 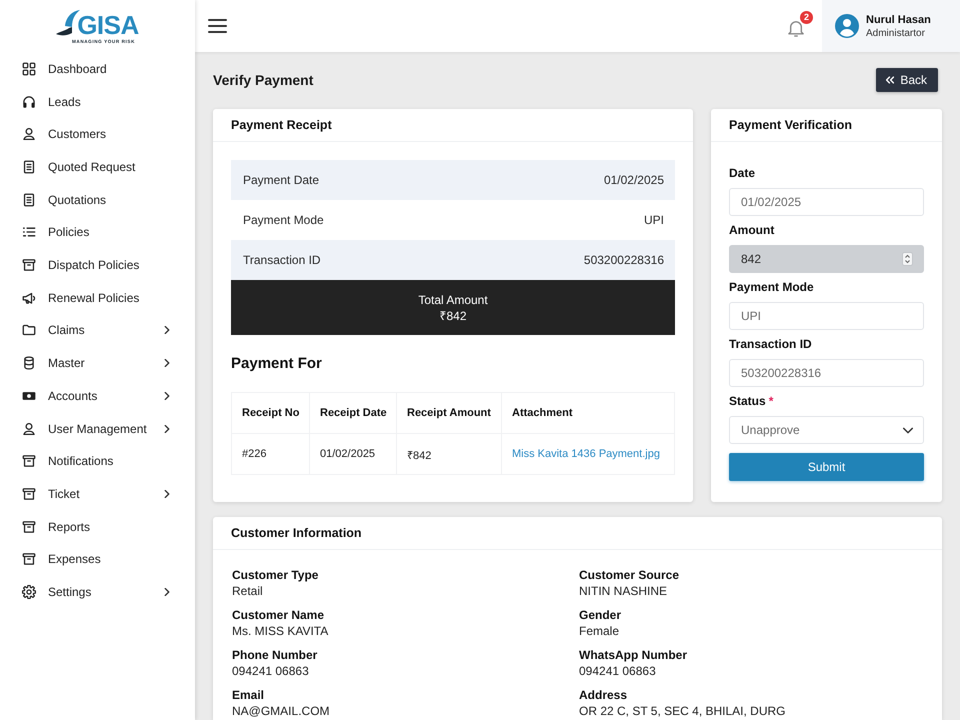 I want to click on info-label: Gender, so click(x=600, y=615).